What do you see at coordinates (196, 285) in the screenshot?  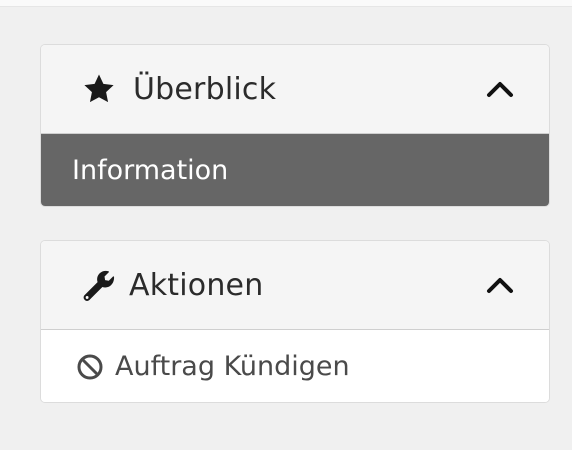 I see `actions-panel-title: Aktionen` at bounding box center [196, 285].